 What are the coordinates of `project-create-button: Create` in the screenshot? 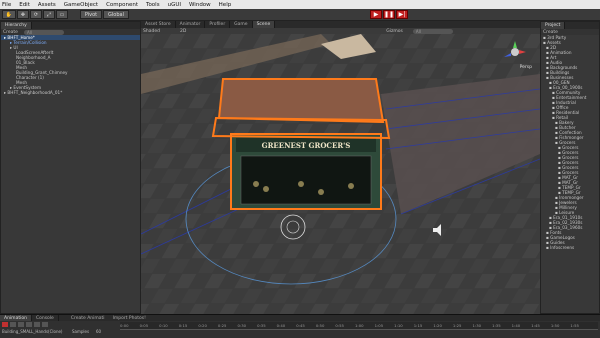 It's located at (550, 32).